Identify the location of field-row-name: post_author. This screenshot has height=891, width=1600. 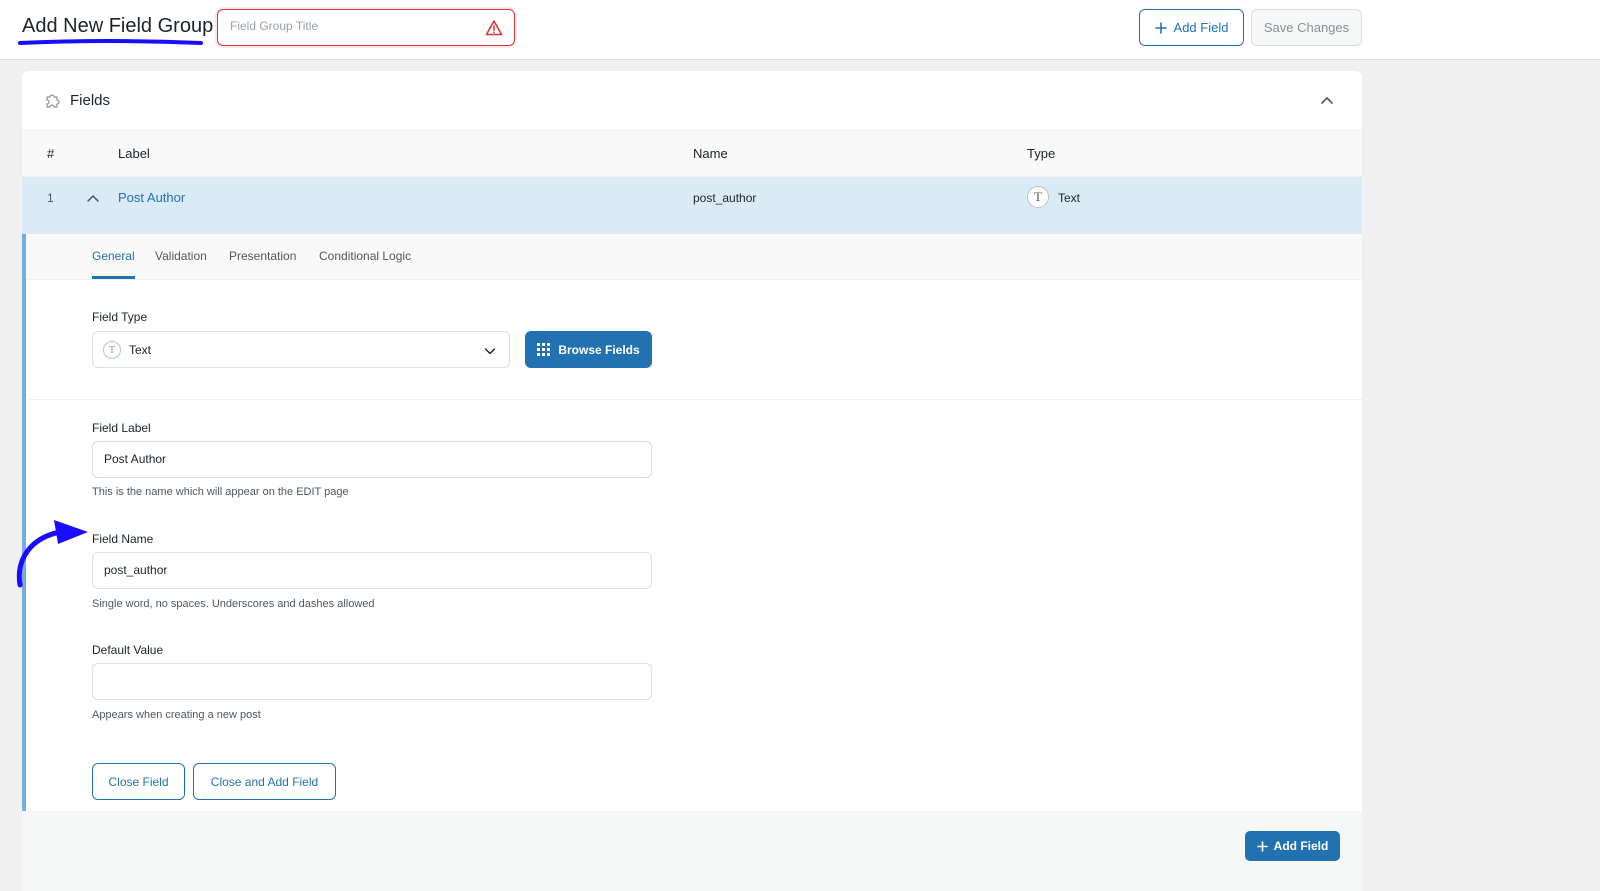
(725, 198).